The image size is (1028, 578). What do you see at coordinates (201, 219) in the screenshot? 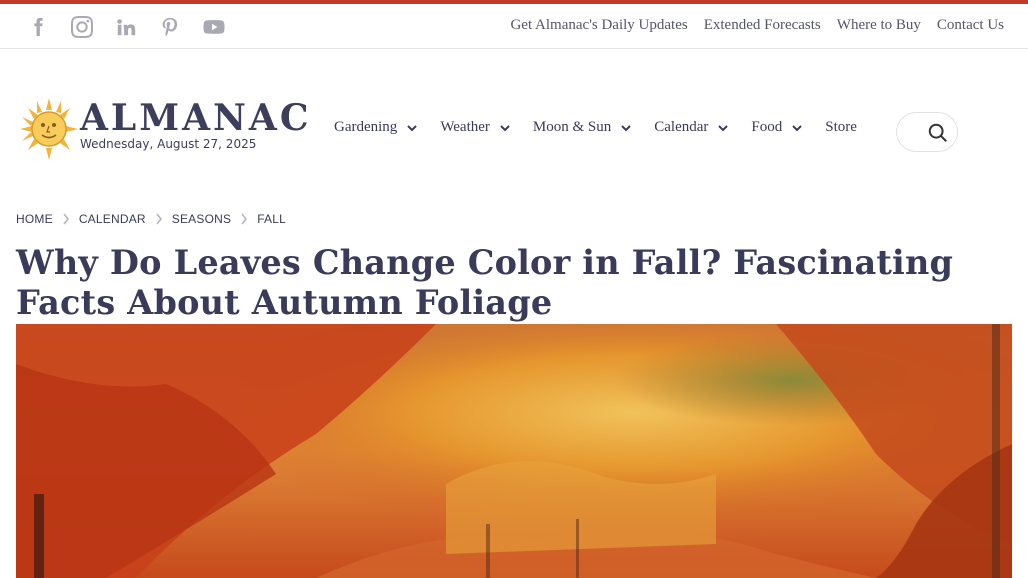
I see `breadcrumb-seasons: SEASONS` at bounding box center [201, 219].